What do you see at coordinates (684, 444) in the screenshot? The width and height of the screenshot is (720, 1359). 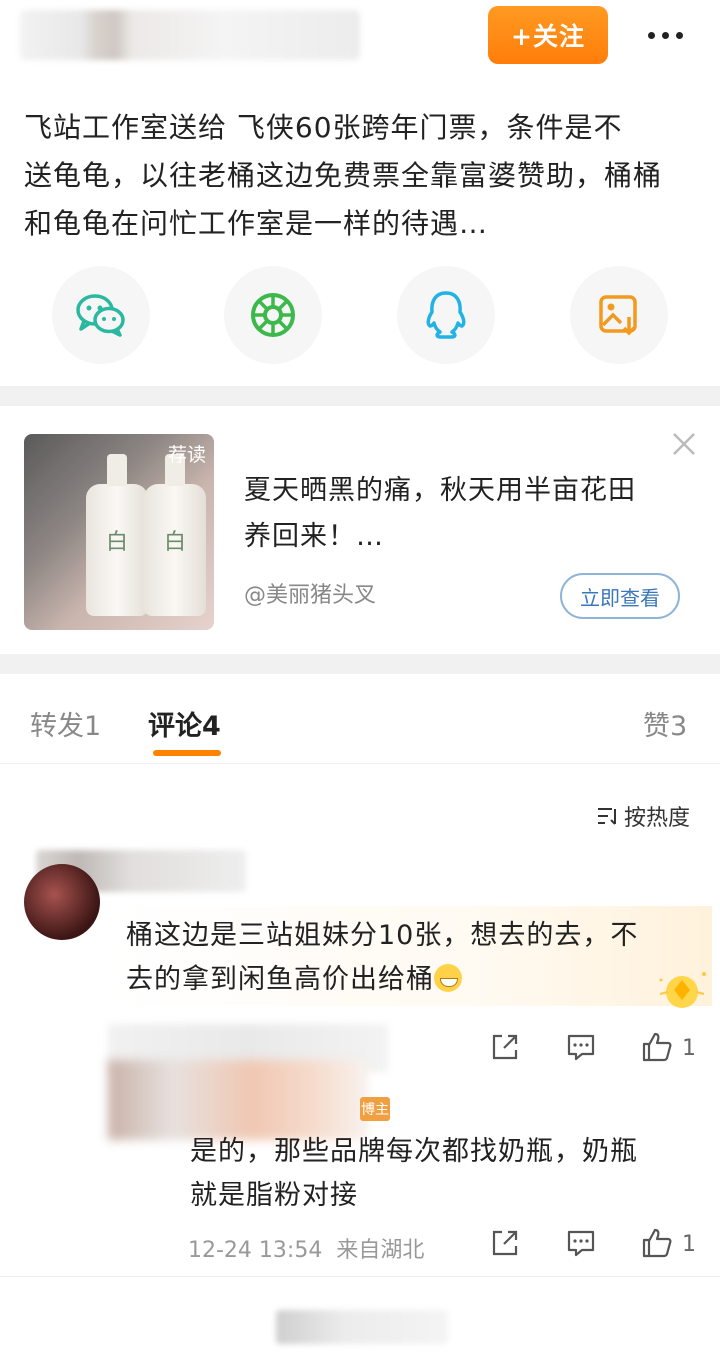 I see `close-icon` at bounding box center [684, 444].